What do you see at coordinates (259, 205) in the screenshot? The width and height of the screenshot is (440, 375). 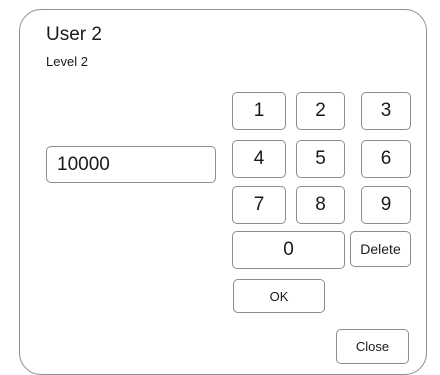 I see `key-7-button: 7` at bounding box center [259, 205].